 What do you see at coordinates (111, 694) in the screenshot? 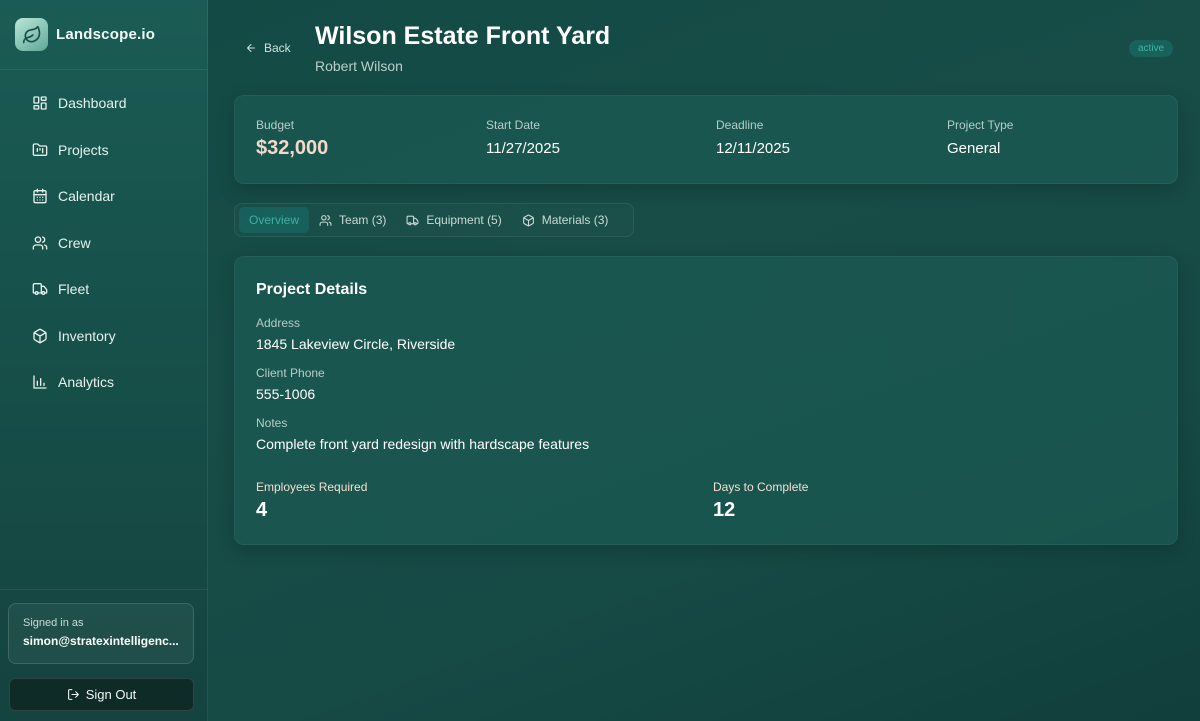
I see `sign-out-label: Sign Out` at bounding box center [111, 694].